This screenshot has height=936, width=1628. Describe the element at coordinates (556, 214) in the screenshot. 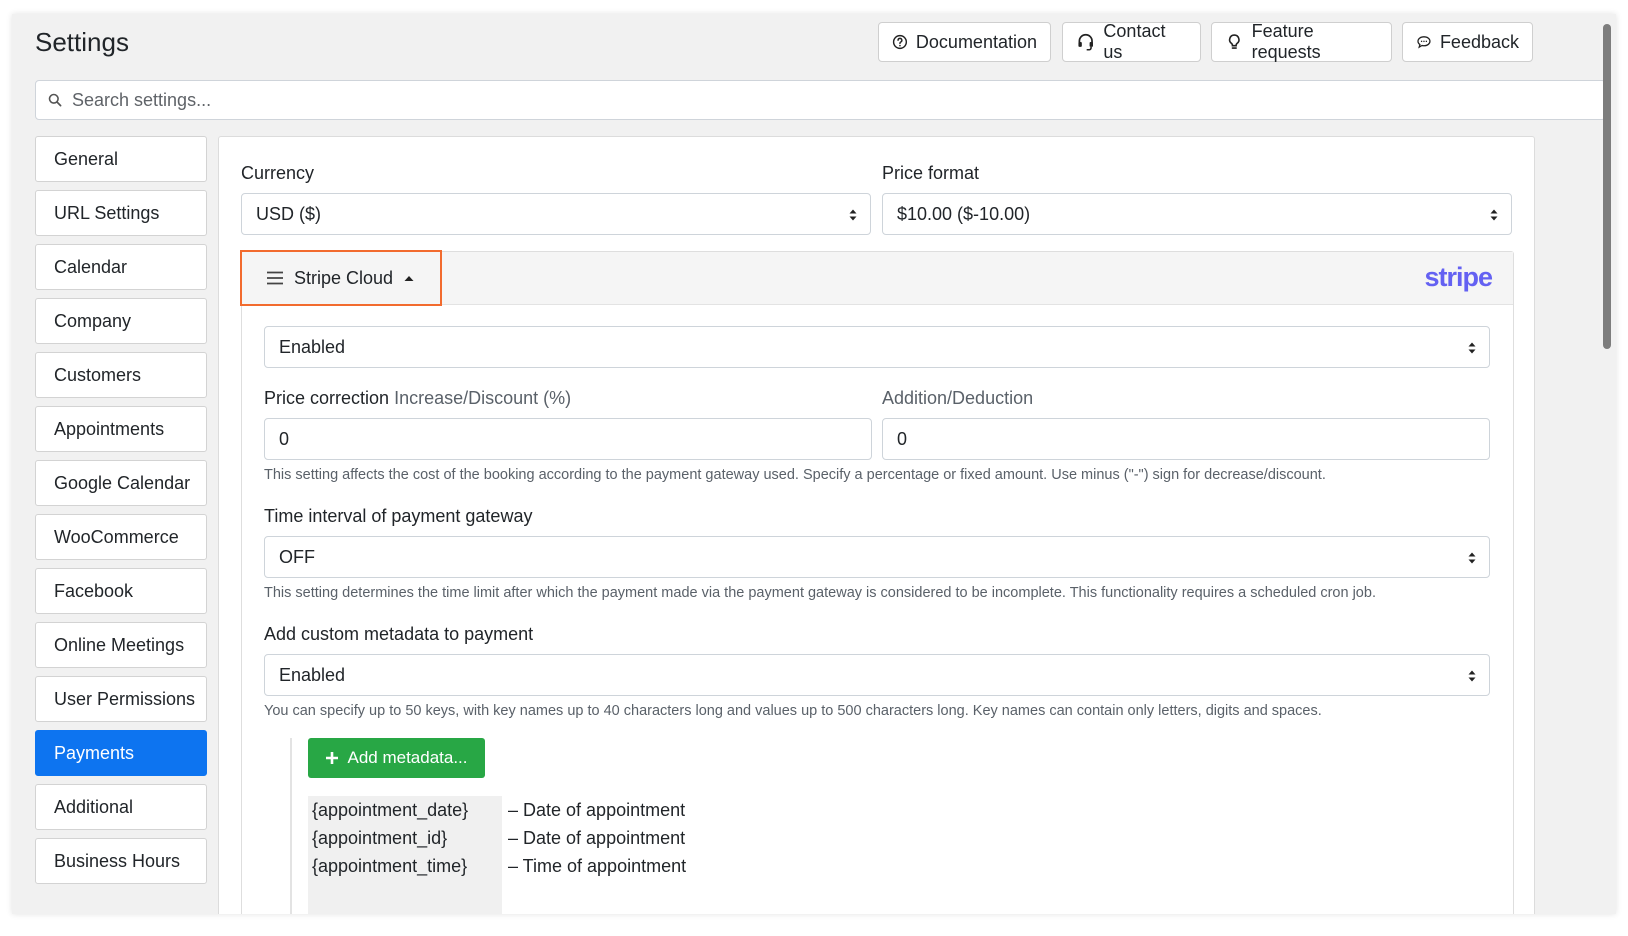

I see `currency-select: USD ($)` at that location.